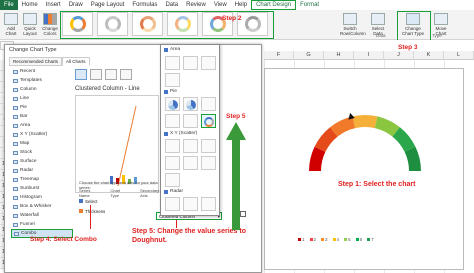  Describe the element at coordinates (42, 134) in the screenshot. I see `chart-category-x-y-scatter: X Y (Scatter)` at that location.